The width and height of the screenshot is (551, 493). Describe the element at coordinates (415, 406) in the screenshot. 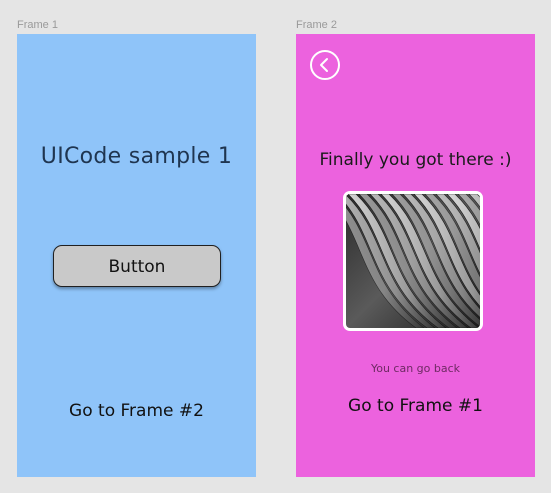

I see `go-to-frame-1-link: Go to Frame #1` at that location.